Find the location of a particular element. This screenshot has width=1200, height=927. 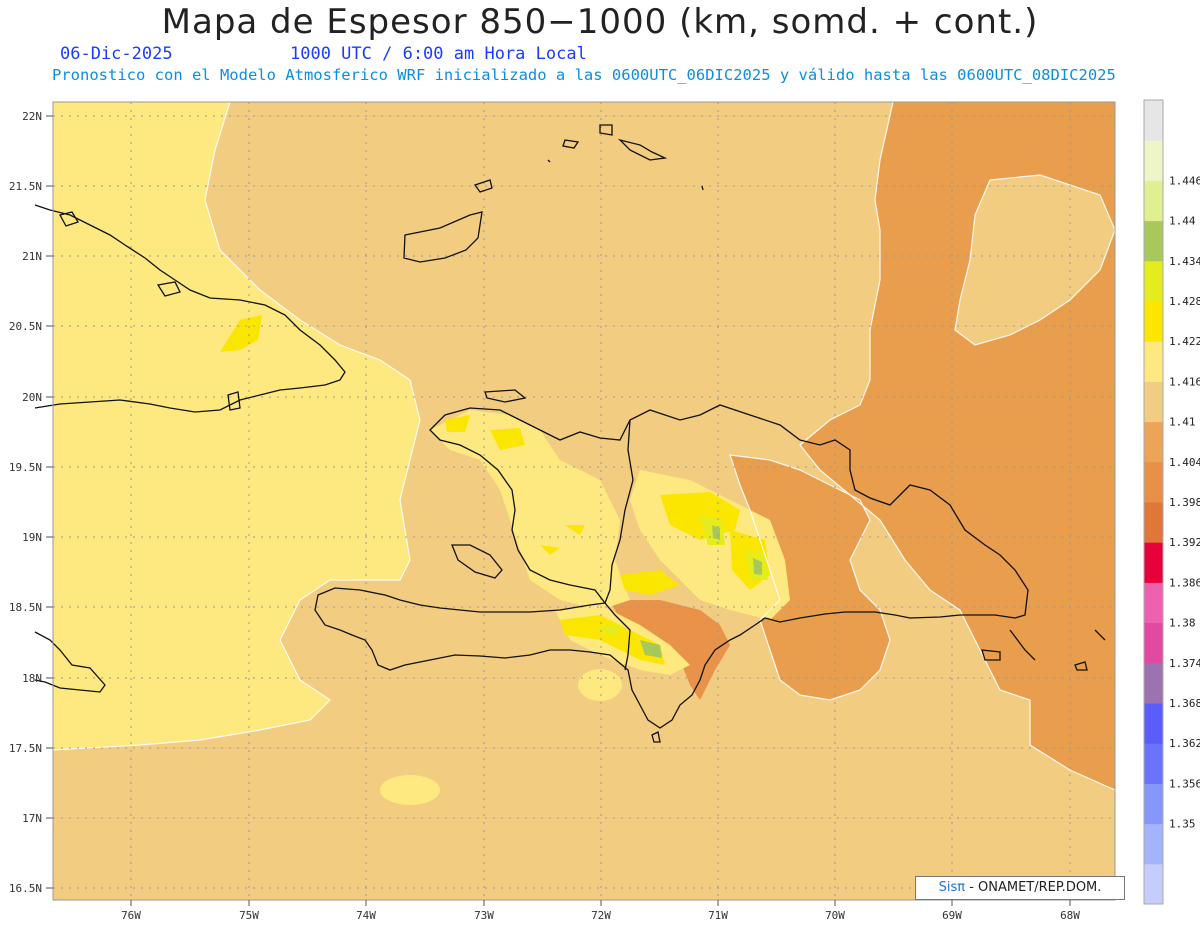

colorbar-label: 1.386 is located at coordinates (1184, 582).